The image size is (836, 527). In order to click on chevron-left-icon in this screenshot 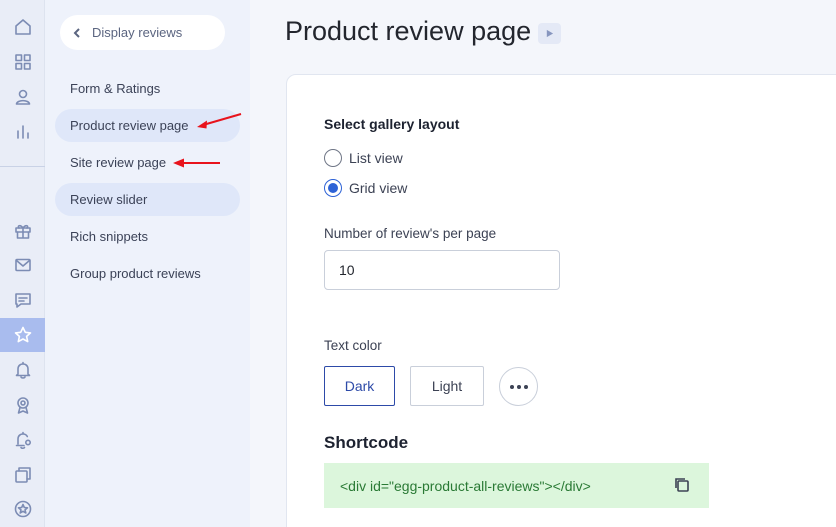, I will do `click(78, 32)`.